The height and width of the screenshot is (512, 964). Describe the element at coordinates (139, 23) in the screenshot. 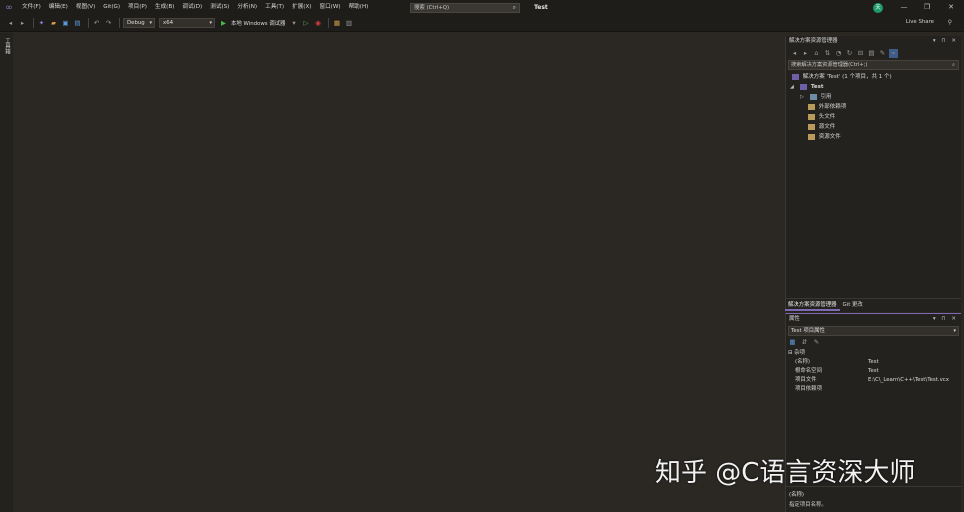

I see `configuration-dropdown: Debug ▾` at that location.